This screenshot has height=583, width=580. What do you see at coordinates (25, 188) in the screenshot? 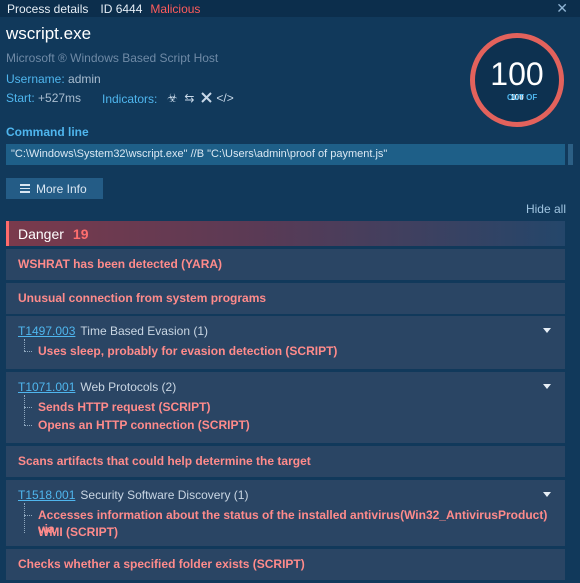
I see `list-icon` at bounding box center [25, 188].